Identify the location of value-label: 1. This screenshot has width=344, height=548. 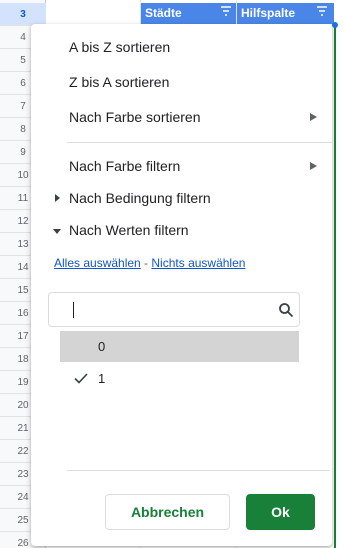
(102, 378).